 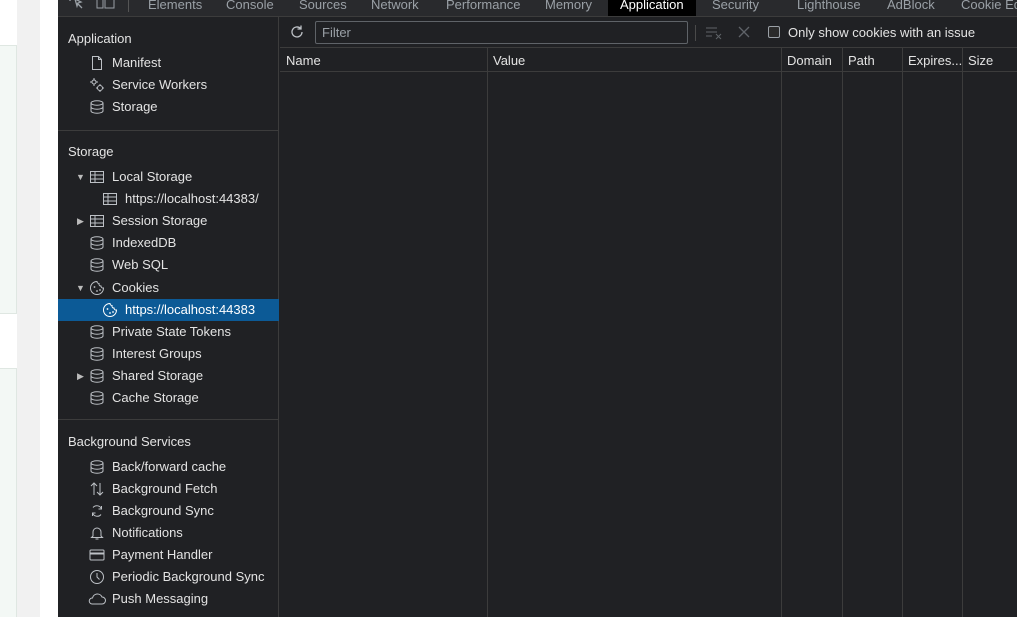 I want to click on tab-memory: Memory, so click(x=568, y=8).